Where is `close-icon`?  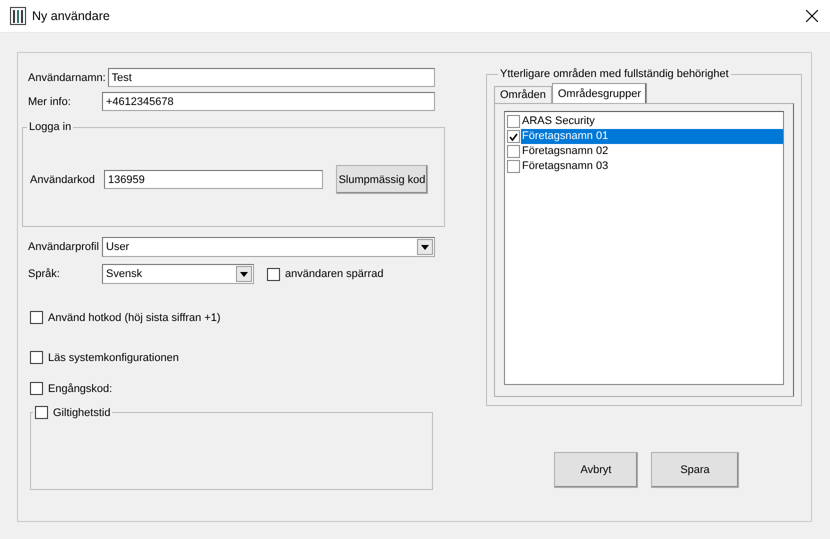
close-icon is located at coordinates (812, 16).